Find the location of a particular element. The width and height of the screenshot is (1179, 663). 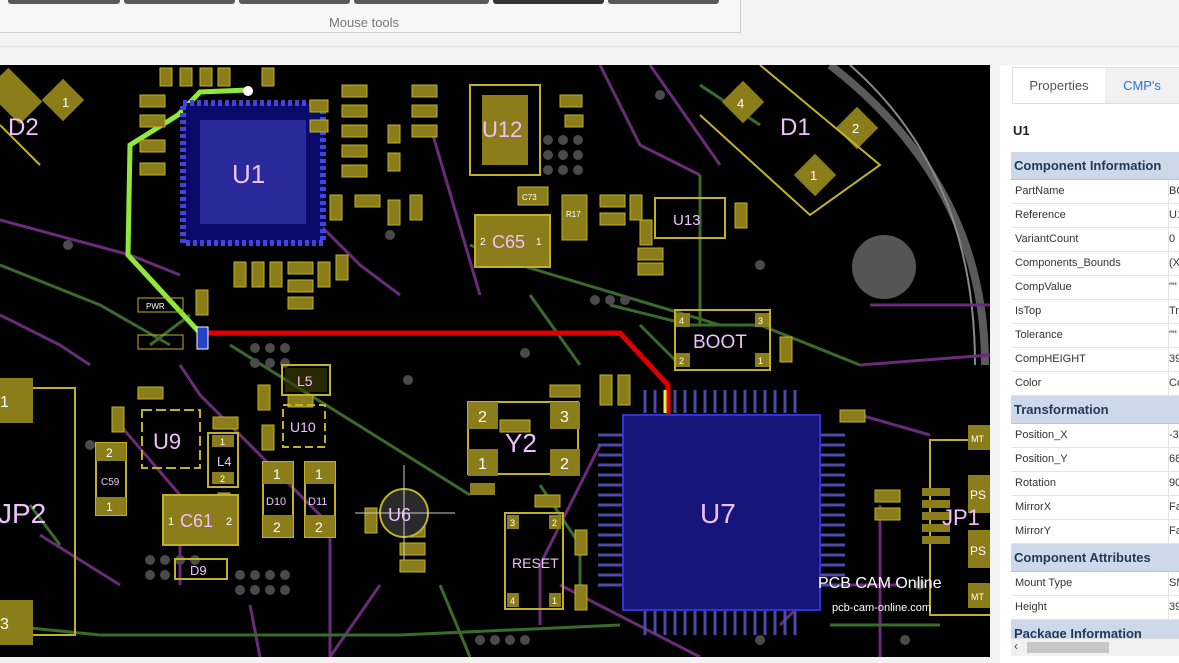

horizontal-scrollbar: ‹ is located at coordinates (1095, 647).